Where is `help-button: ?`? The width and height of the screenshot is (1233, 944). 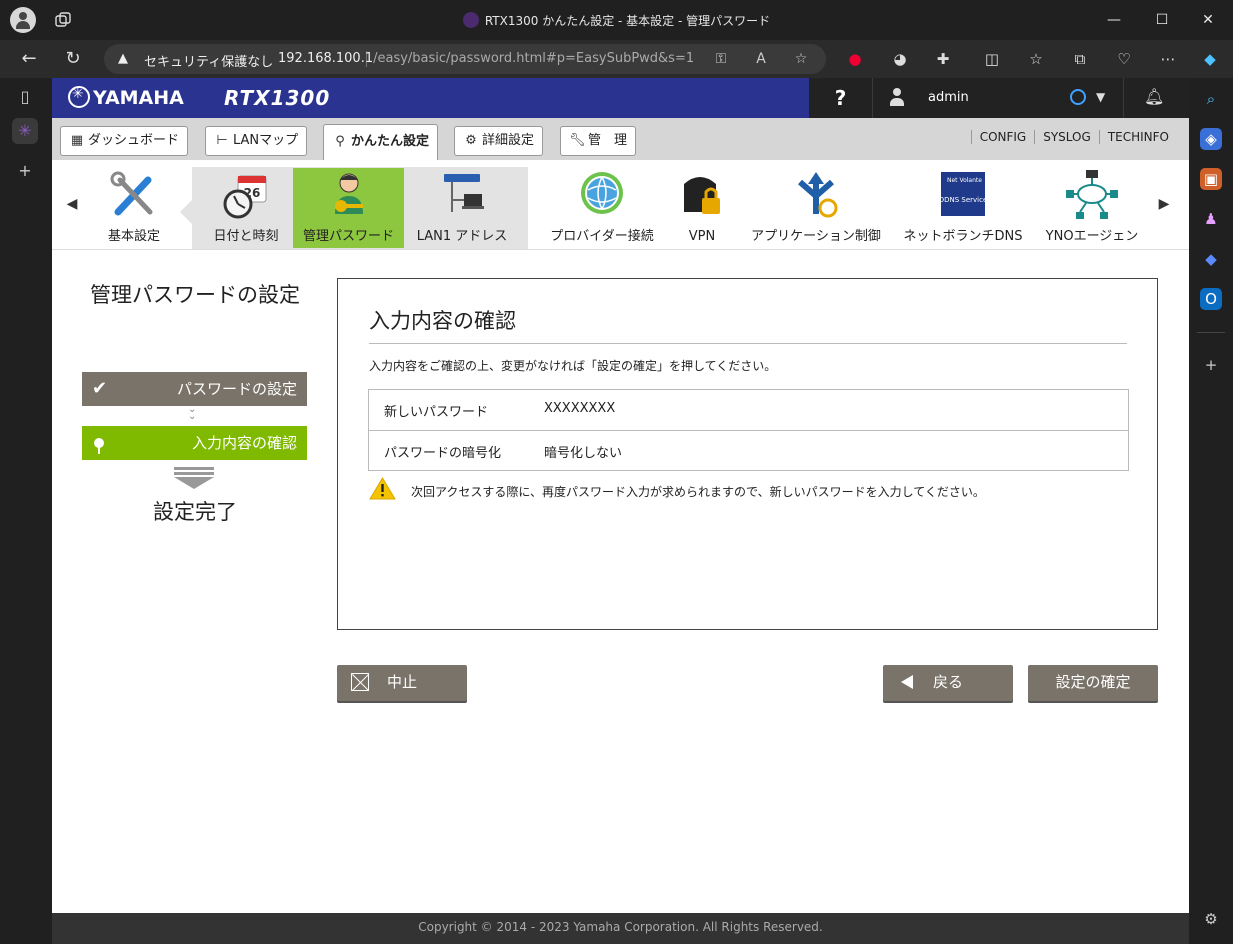 help-button: ? is located at coordinates (841, 98).